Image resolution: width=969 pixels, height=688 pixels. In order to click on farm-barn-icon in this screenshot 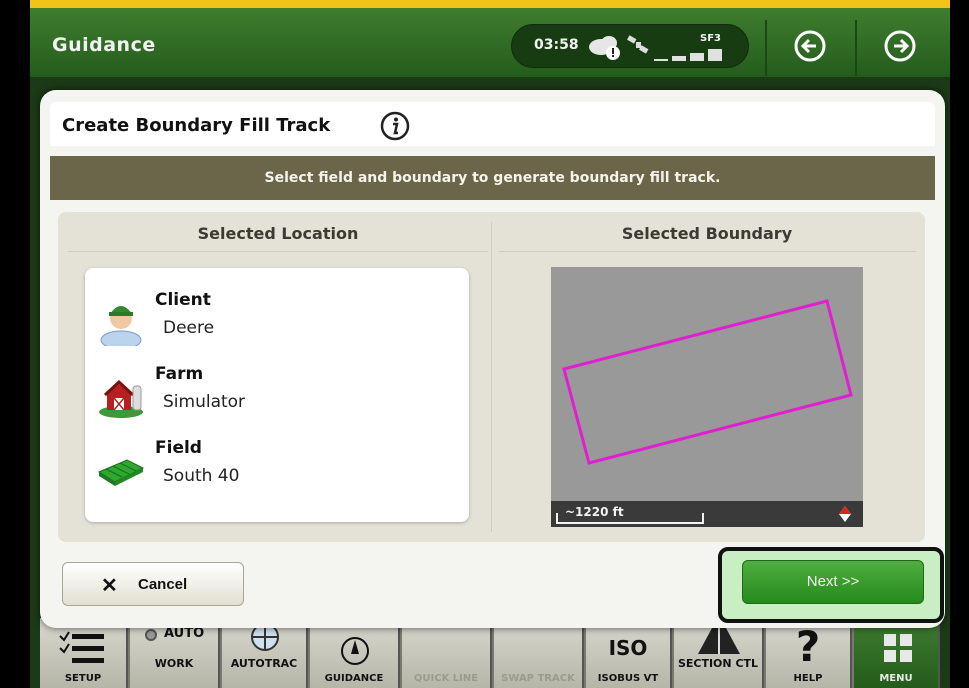, I will do `click(121, 398)`.